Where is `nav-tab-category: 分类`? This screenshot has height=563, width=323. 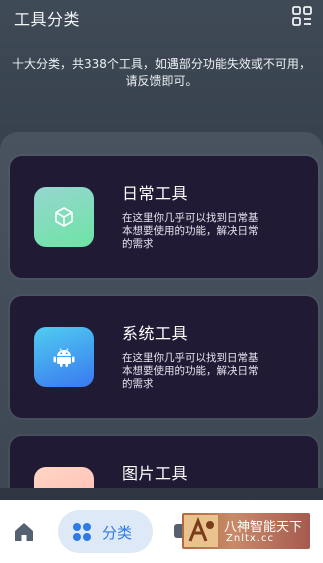
nav-tab-category: 分类 is located at coordinates (105, 531).